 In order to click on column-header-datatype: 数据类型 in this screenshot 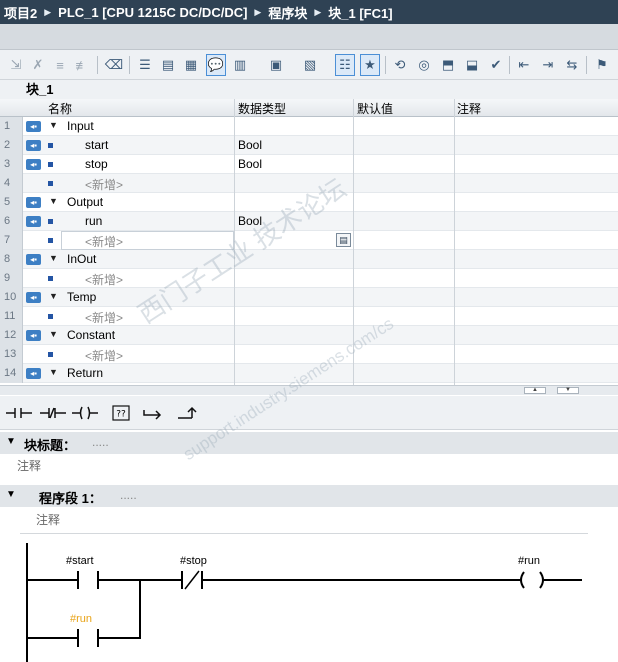, I will do `click(262, 108)`.